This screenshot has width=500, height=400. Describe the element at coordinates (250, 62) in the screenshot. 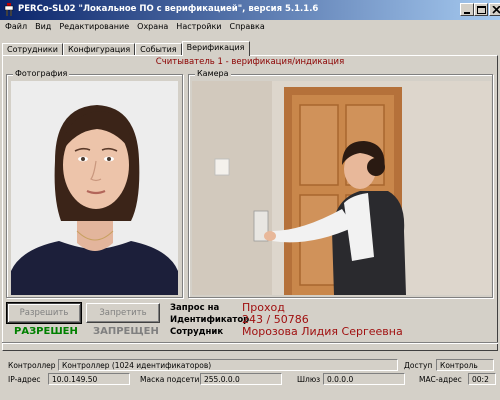

I see `reader-title: Считыватель 1 - верификация/индикация` at that location.